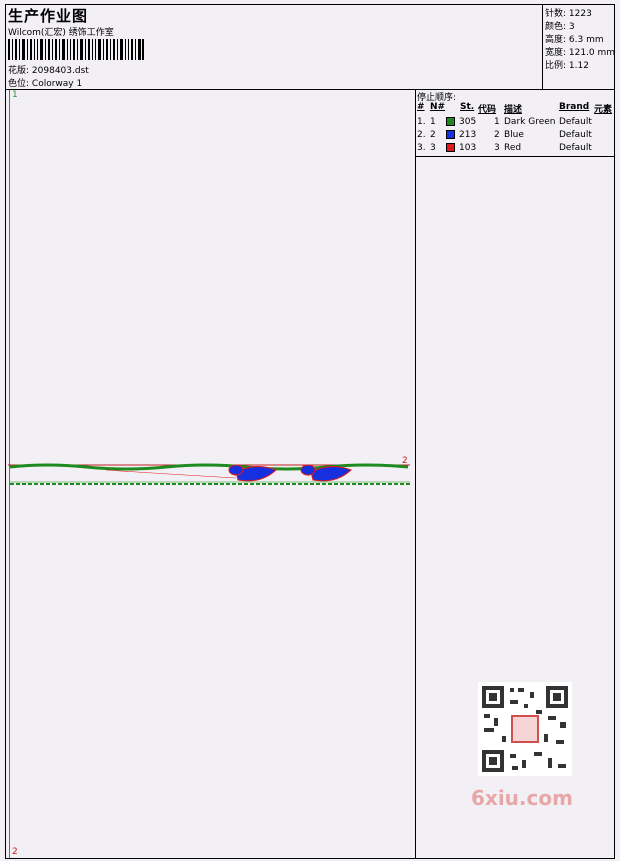 Image resolution: width=620 pixels, height=861 pixels. I want to click on design-width: 宽度: 121.0 mm, so click(580, 53).